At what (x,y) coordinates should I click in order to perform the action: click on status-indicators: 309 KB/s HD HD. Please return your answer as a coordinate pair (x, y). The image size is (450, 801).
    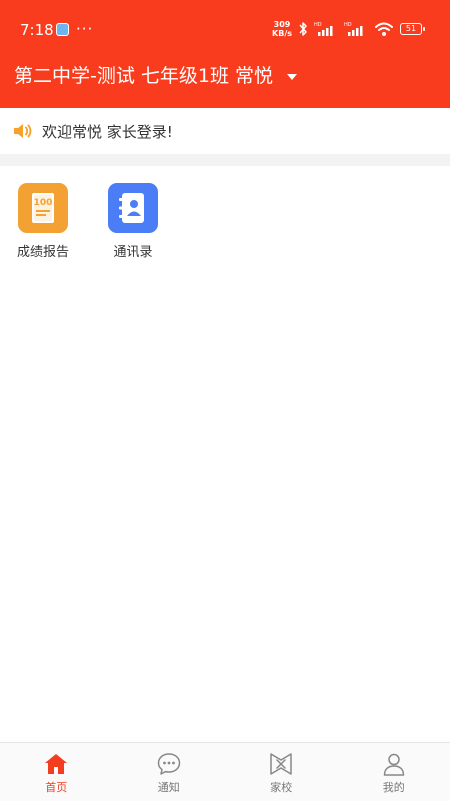
    Looking at the image, I should click on (347, 29).